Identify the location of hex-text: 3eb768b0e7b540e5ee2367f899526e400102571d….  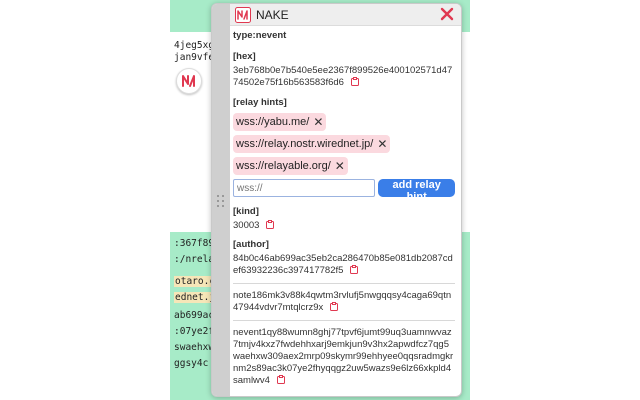
(343, 76).